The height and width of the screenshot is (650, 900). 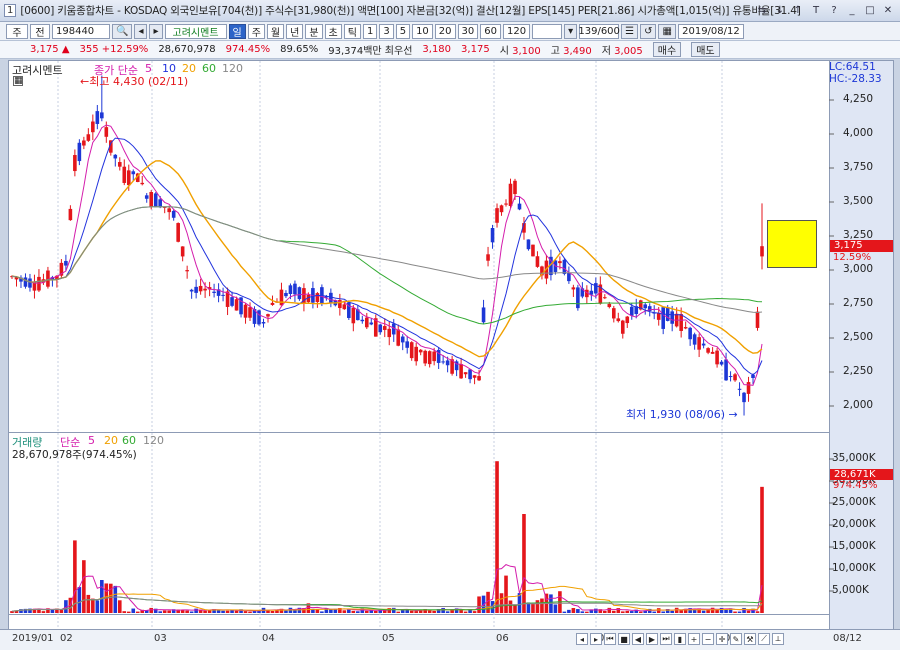 What do you see at coordinates (855, 79) in the screenshot?
I see `hc-label: HC:-28.33` at bounding box center [855, 79].